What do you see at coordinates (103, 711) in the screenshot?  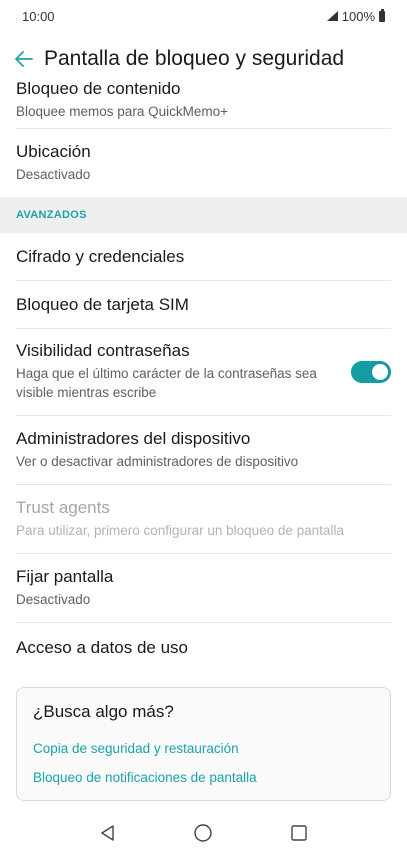 I see `card-title: ¿Busca algo más?` at bounding box center [103, 711].